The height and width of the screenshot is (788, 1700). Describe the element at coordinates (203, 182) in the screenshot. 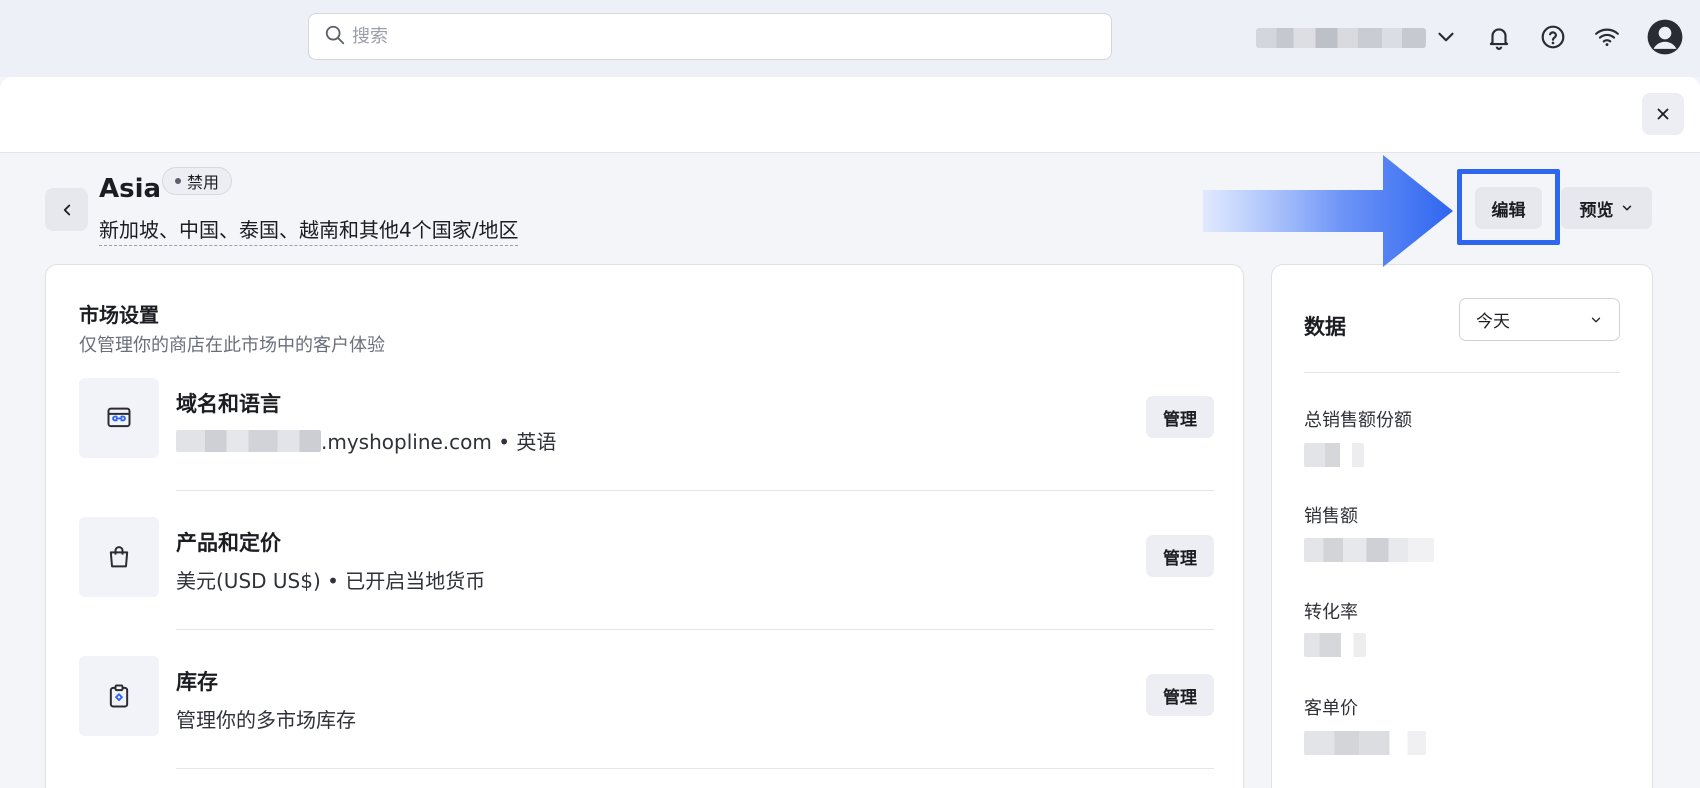

I see `status-label: 禁用` at that location.